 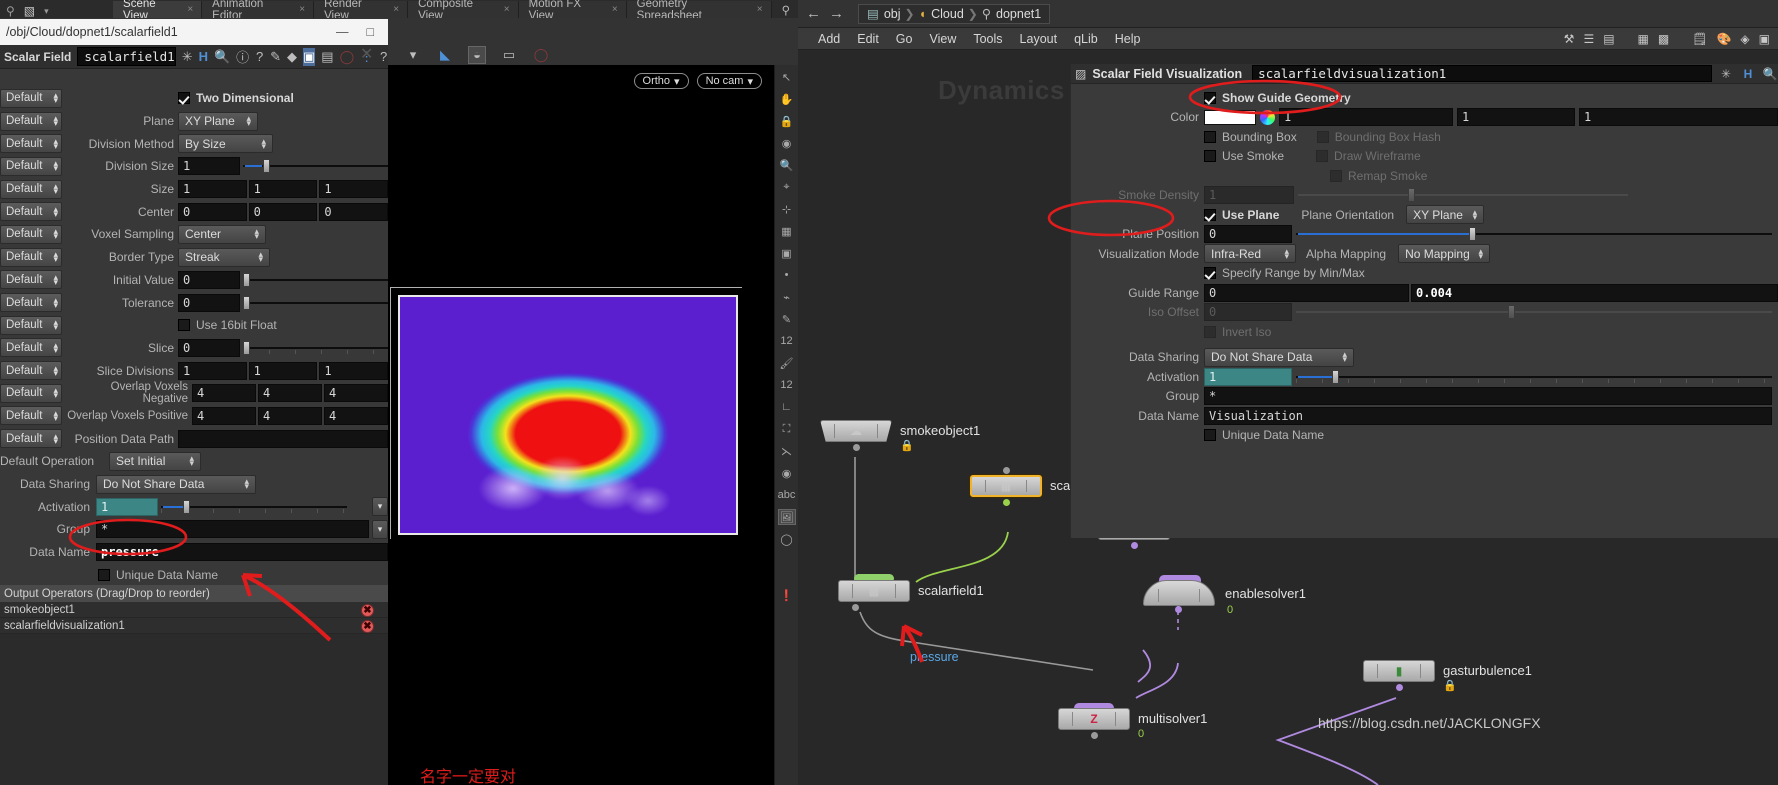 What do you see at coordinates (187, 57) in the screenshot?
I see `gear-icon: ✳` at bounding box center [187, 57].